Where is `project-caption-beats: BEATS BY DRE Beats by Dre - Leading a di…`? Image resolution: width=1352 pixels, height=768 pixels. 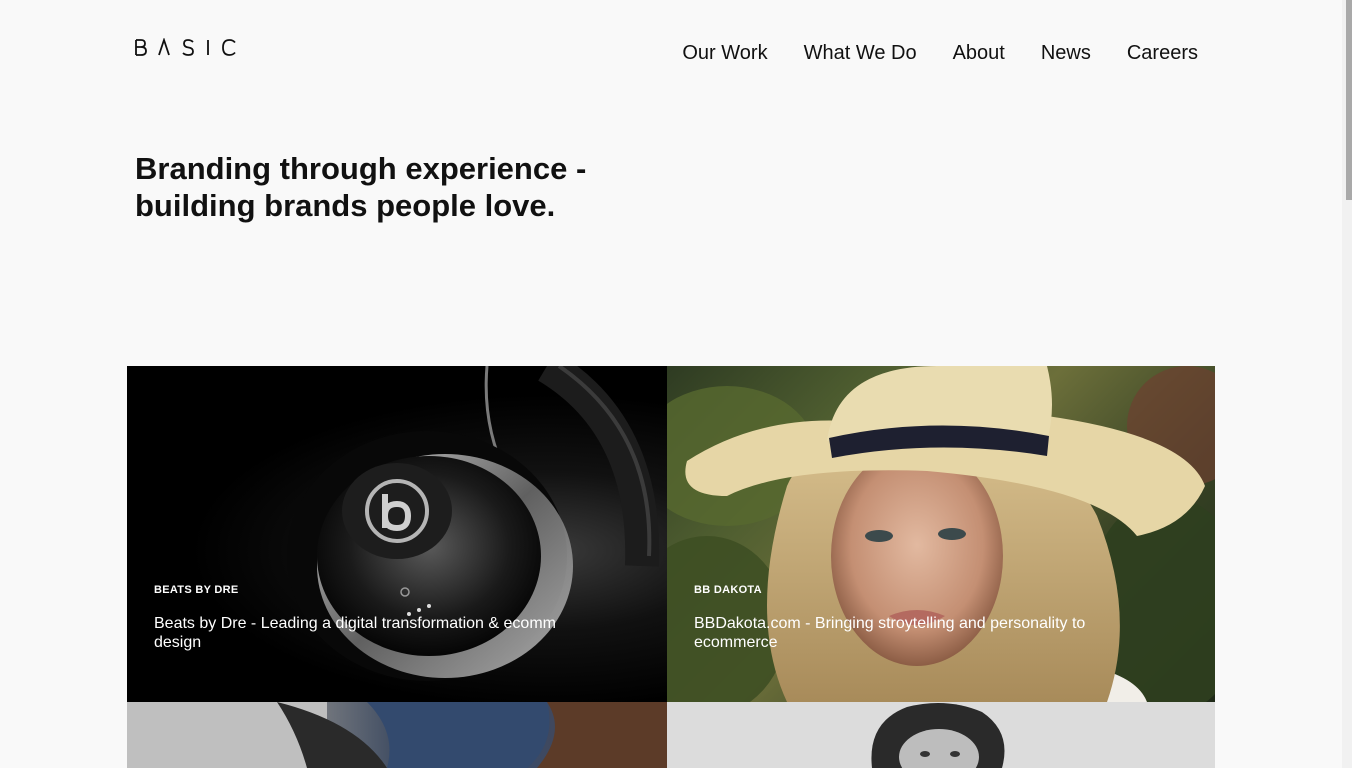
project-caption-beats: BEATS BY DRE Beats by Dre - Leading a di… is located at coordinates (374, 618).